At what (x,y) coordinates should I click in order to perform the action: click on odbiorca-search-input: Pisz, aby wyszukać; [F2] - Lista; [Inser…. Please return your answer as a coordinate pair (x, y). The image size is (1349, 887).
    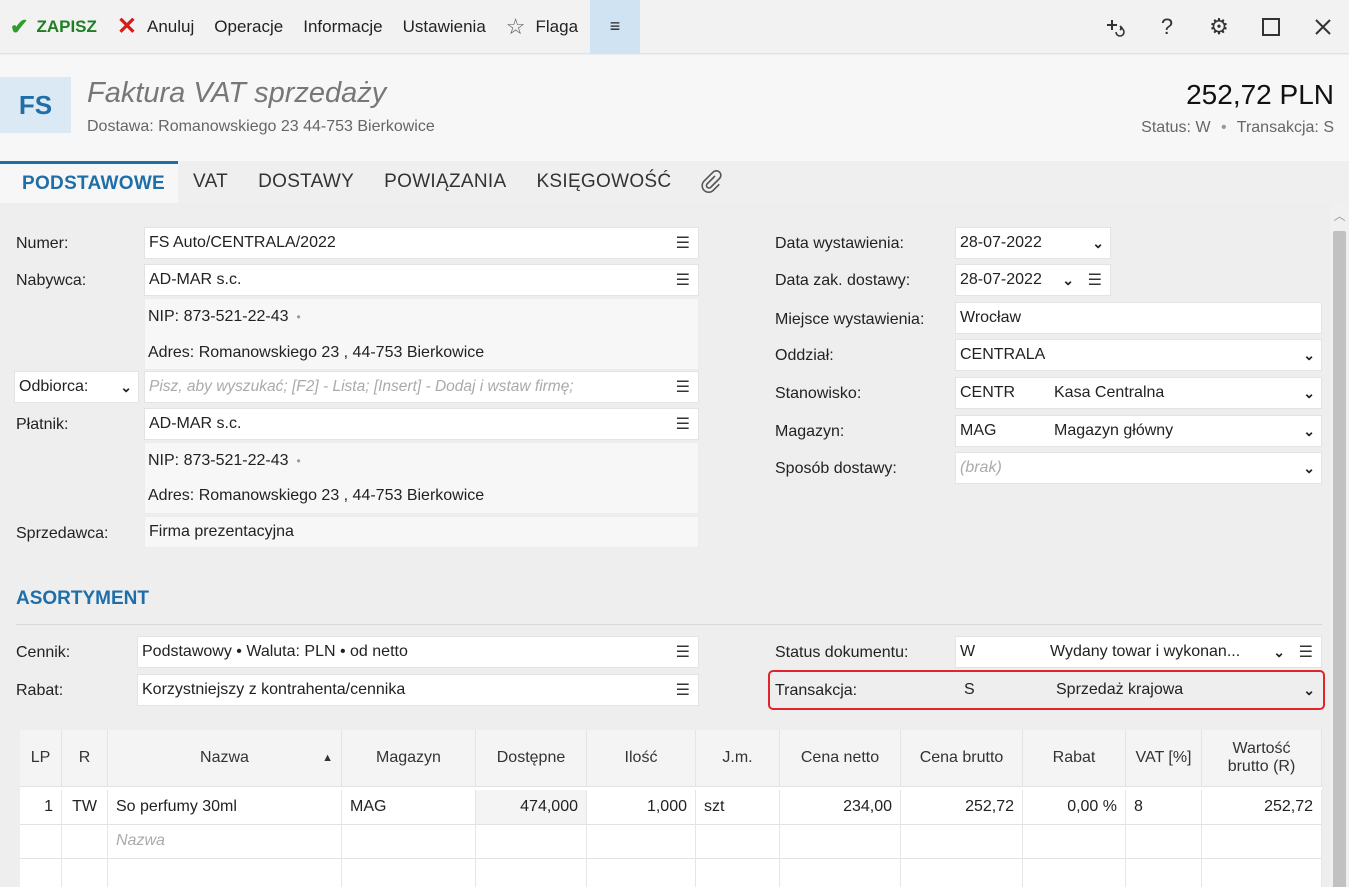
    Looking at the image, I should click on (421, 387).